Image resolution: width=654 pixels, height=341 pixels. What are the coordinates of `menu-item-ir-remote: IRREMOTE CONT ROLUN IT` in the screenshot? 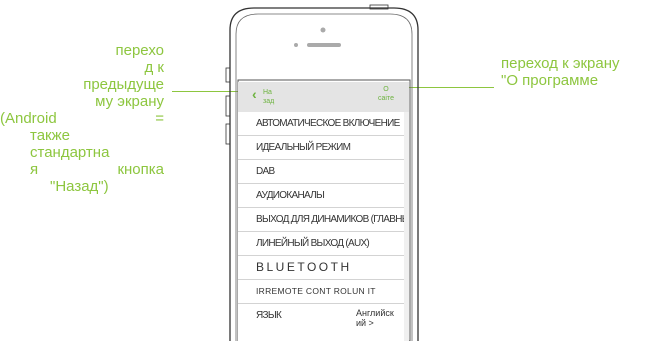 It's located at (323, 292).